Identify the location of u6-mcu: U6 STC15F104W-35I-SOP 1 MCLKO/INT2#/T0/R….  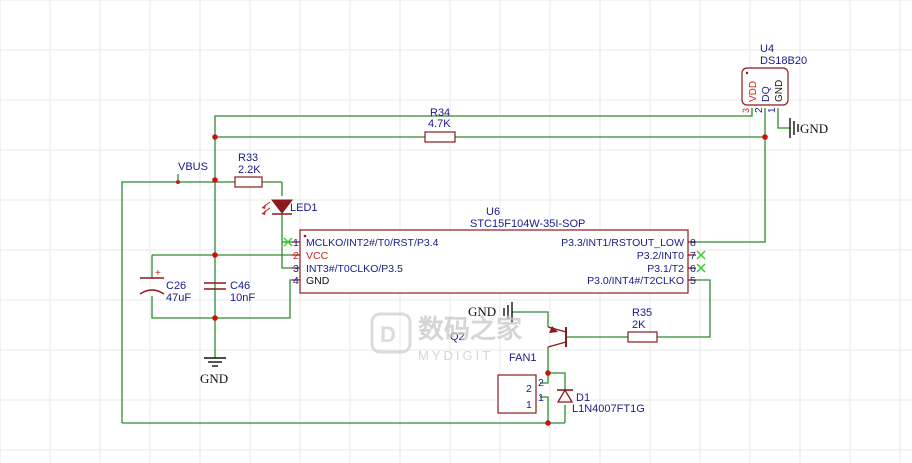
(494, 250).